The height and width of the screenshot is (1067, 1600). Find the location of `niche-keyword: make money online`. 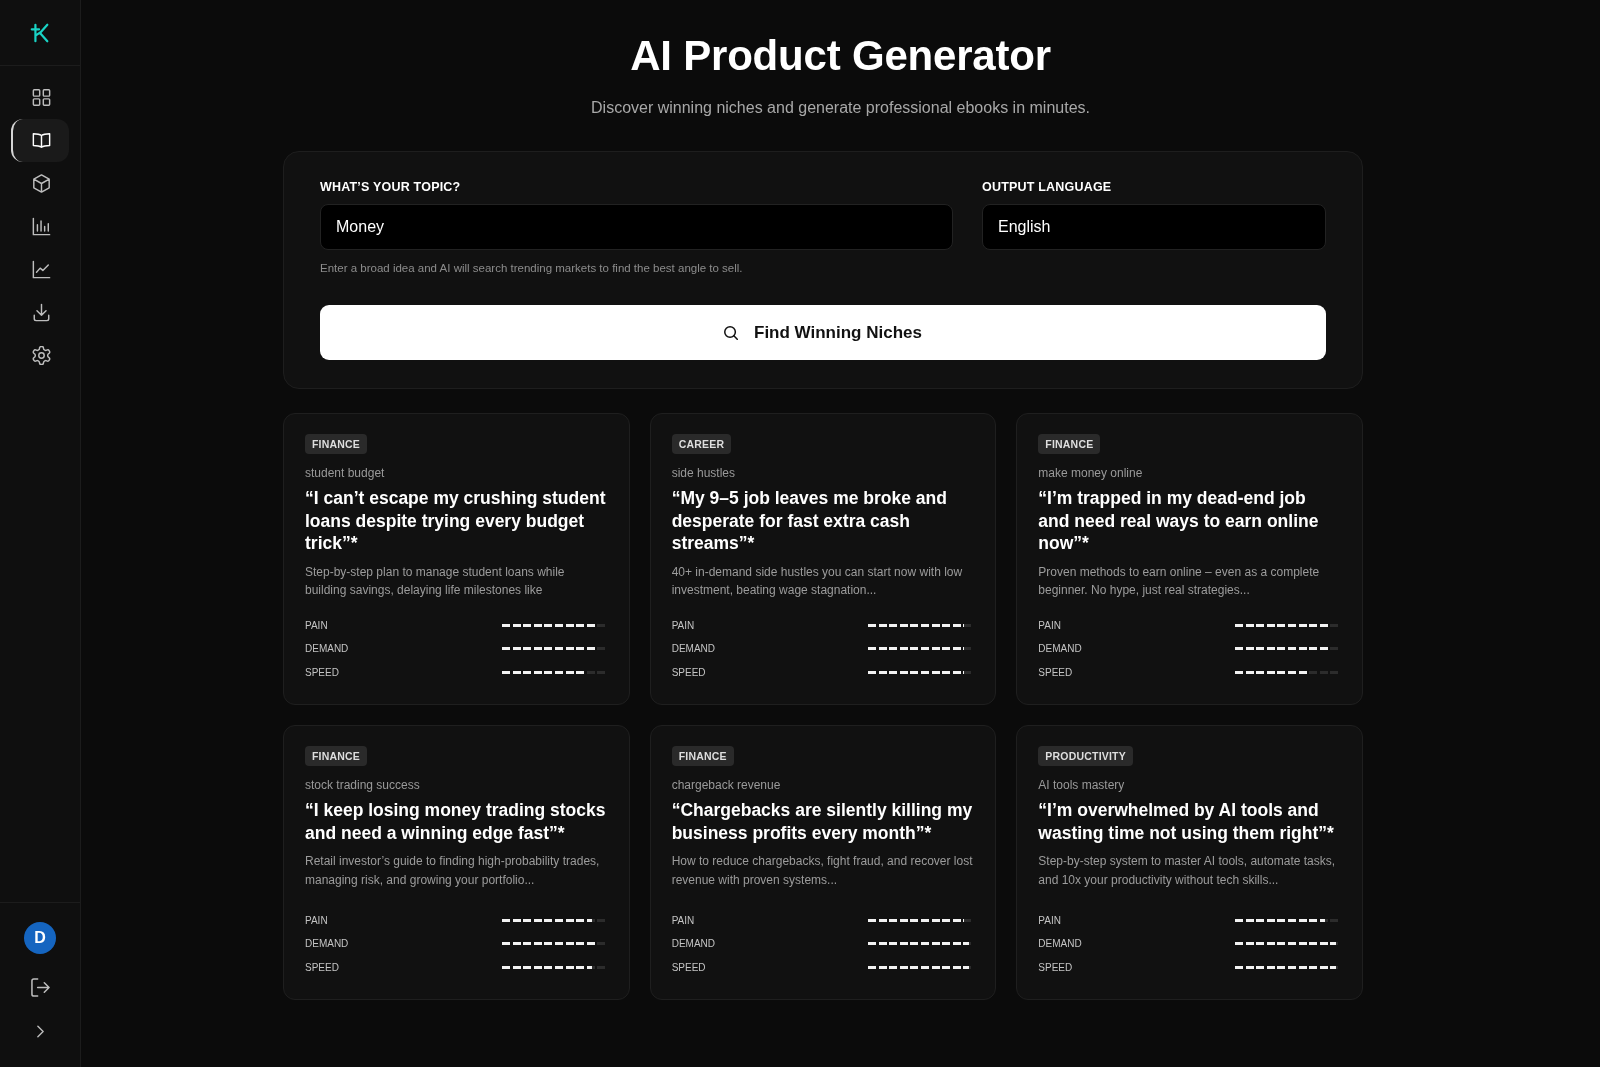

niche-keyword: make money online is located at coordinates (1090, 473).